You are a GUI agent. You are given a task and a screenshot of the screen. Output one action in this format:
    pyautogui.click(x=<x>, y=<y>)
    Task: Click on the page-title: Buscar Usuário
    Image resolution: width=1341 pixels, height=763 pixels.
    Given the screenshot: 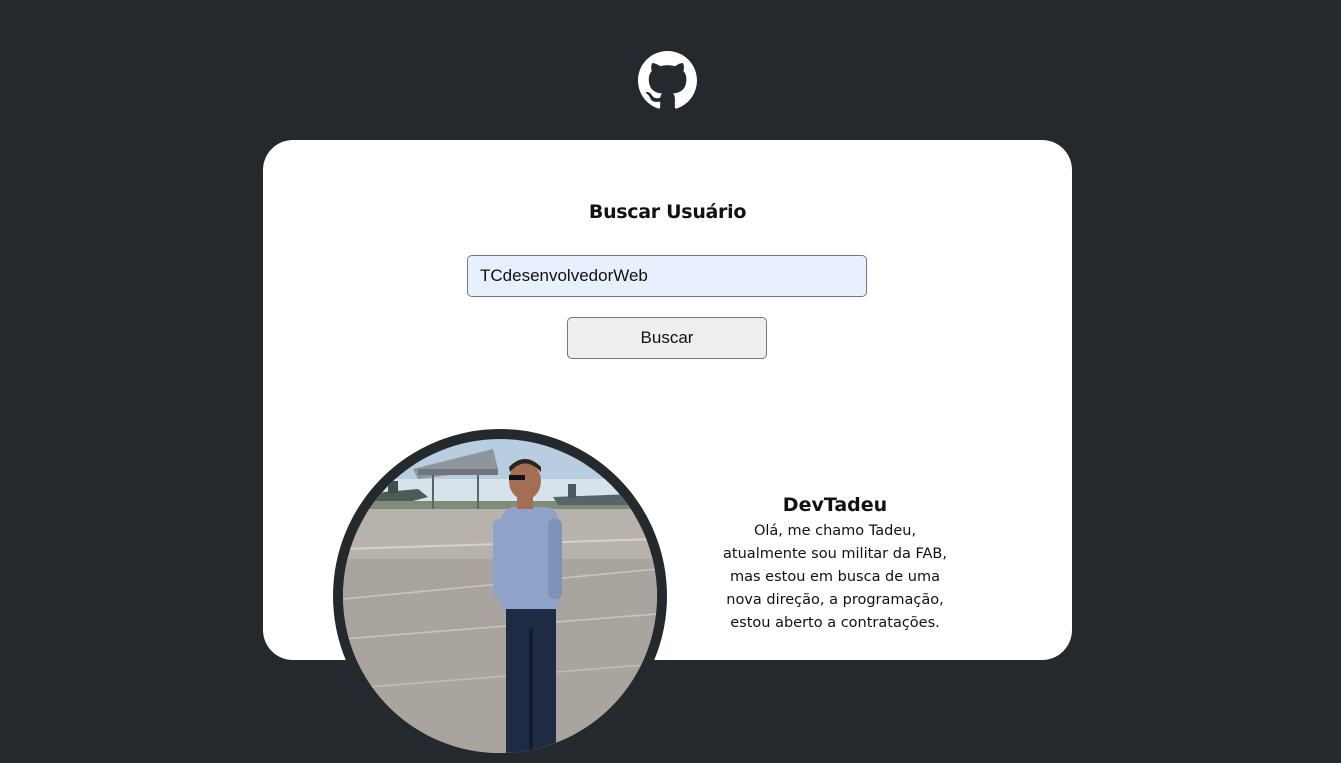 What is the action you would take?
    pyautogui.click(x=667, y=212)
    